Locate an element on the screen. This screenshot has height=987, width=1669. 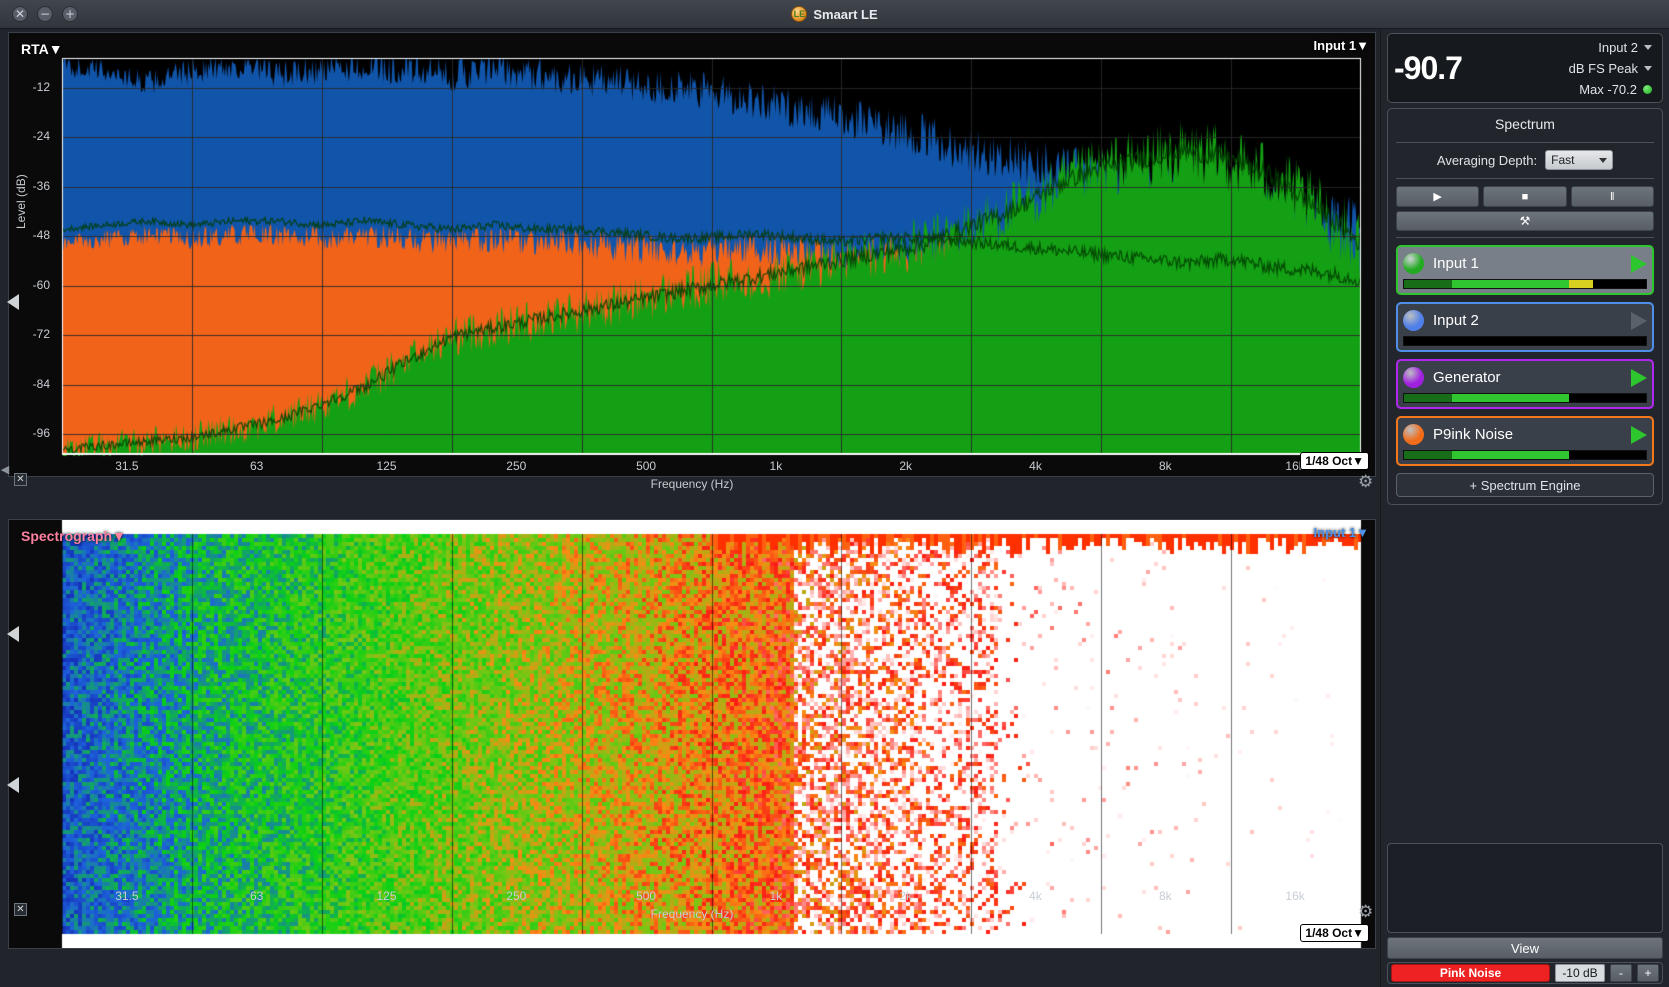
rta-x-axis-label: Frequency (Hz) is located at coordinates (692, 484).